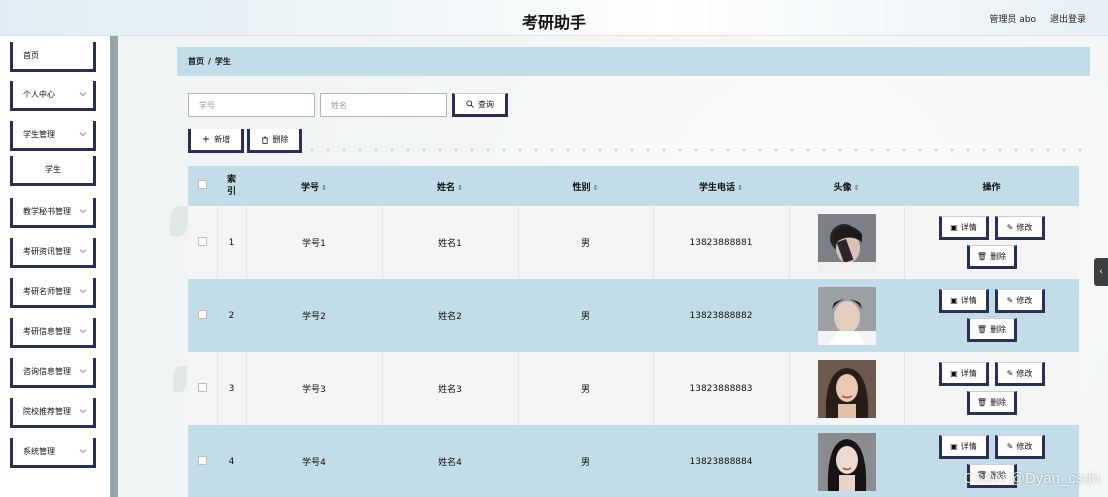  I want to click on row-name: 姓名3, so click(450, 388).